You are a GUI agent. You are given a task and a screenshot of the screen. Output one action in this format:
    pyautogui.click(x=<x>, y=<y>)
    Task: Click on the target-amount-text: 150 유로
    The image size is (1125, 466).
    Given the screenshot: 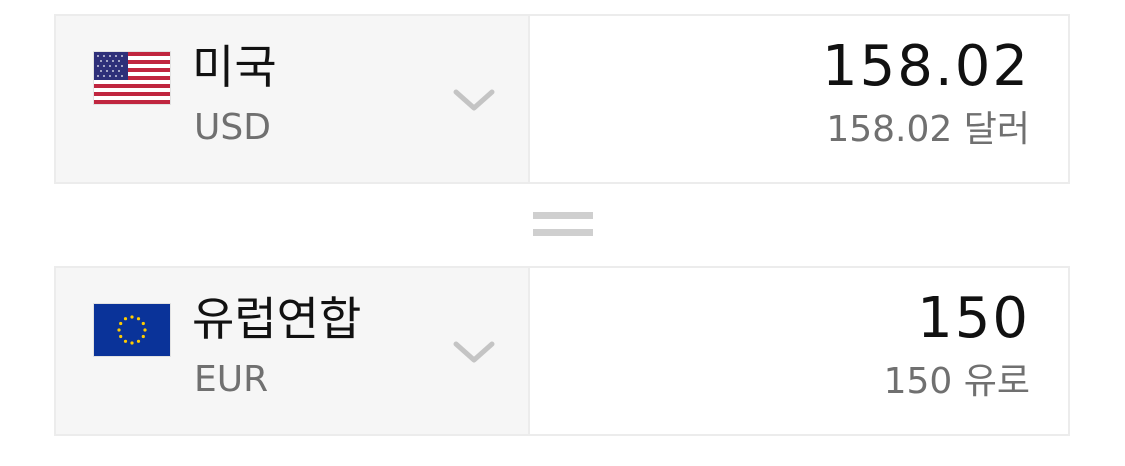 What is the action you would take?
    pyautogui.click(x=956, y=381)
    